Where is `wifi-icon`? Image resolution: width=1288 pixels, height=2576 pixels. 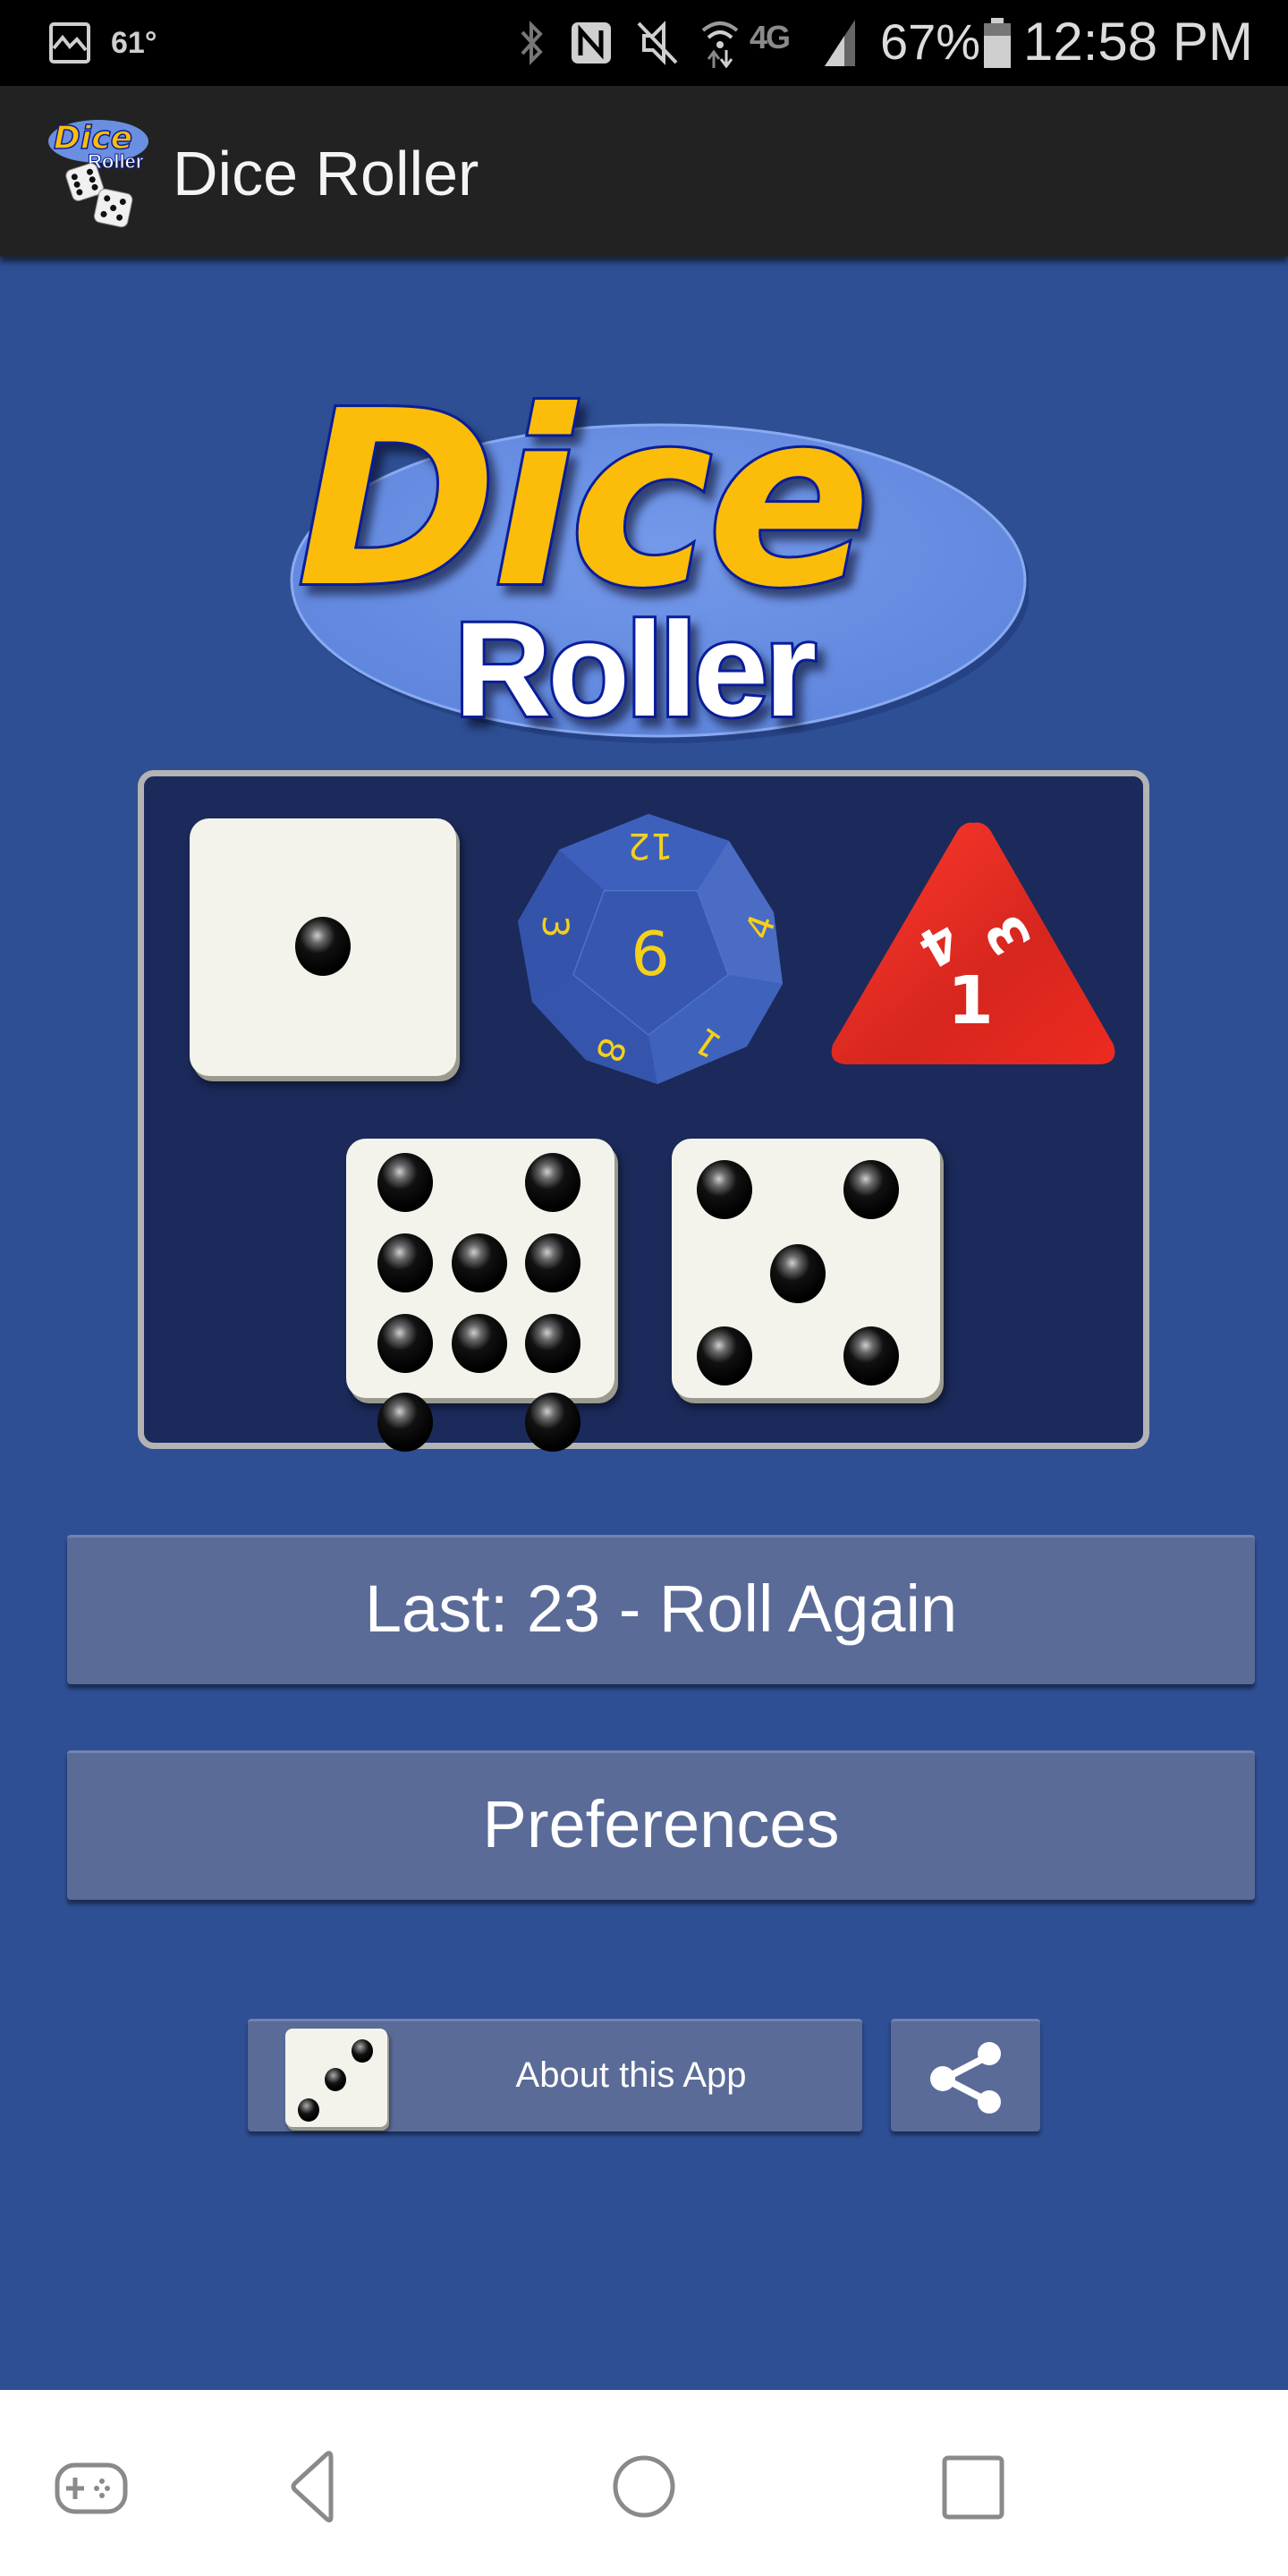 wifi-icon is located at coordinates (720, 44).